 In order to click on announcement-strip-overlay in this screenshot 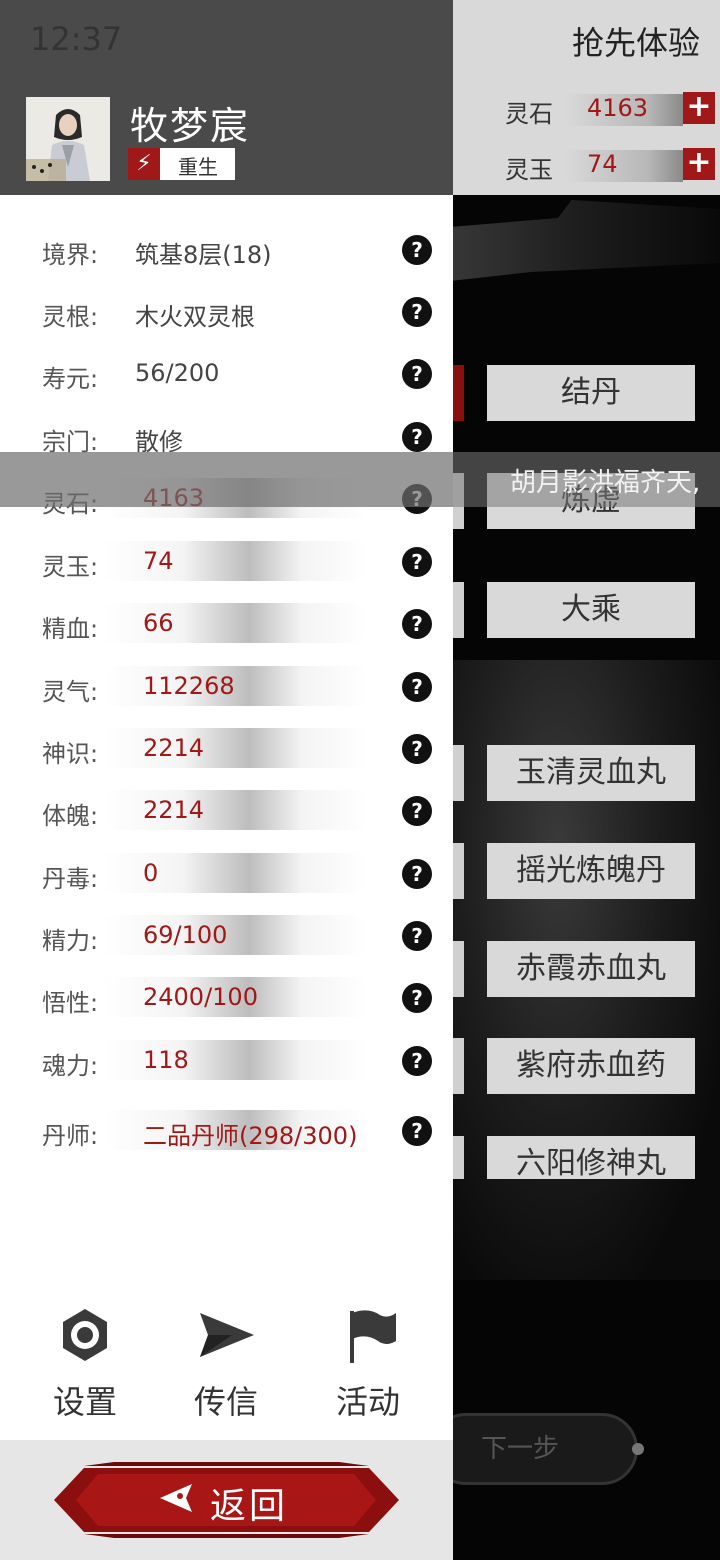, I will do `click(226, 479)`.